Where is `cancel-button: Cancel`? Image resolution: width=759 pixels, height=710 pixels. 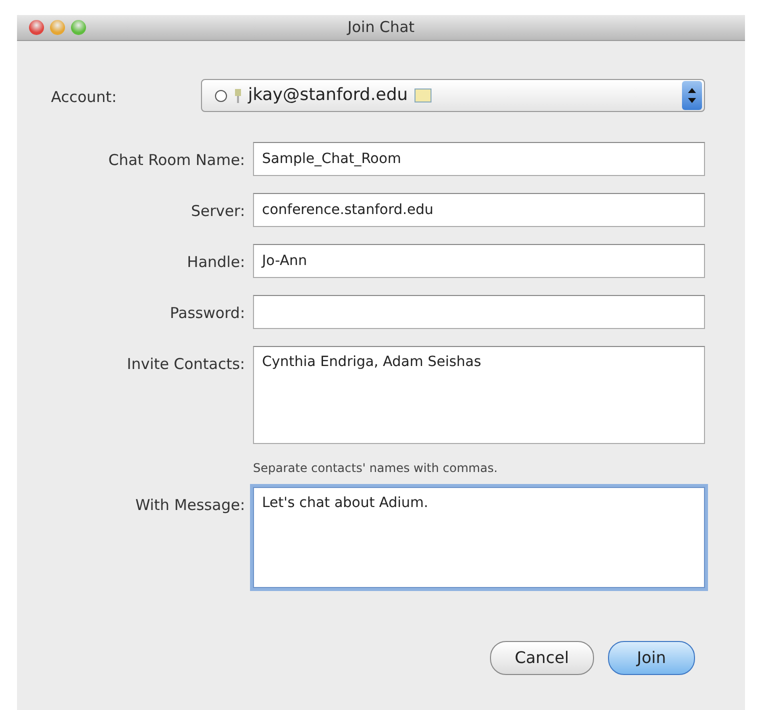
cancel-button: Cancel is located at coordinates (542, 658).